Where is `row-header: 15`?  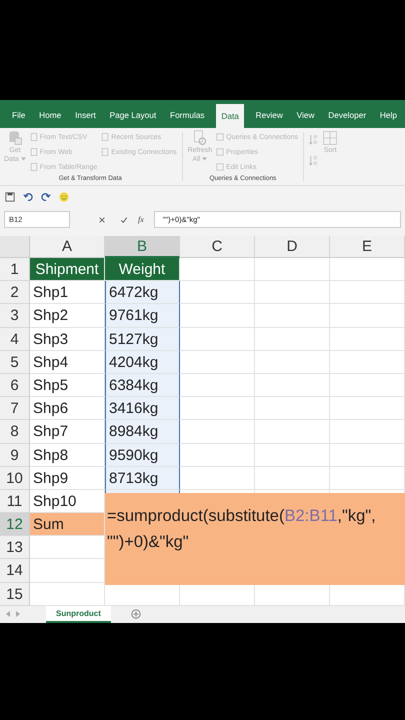 row-header: 15 is located at coordinates (15, 594).